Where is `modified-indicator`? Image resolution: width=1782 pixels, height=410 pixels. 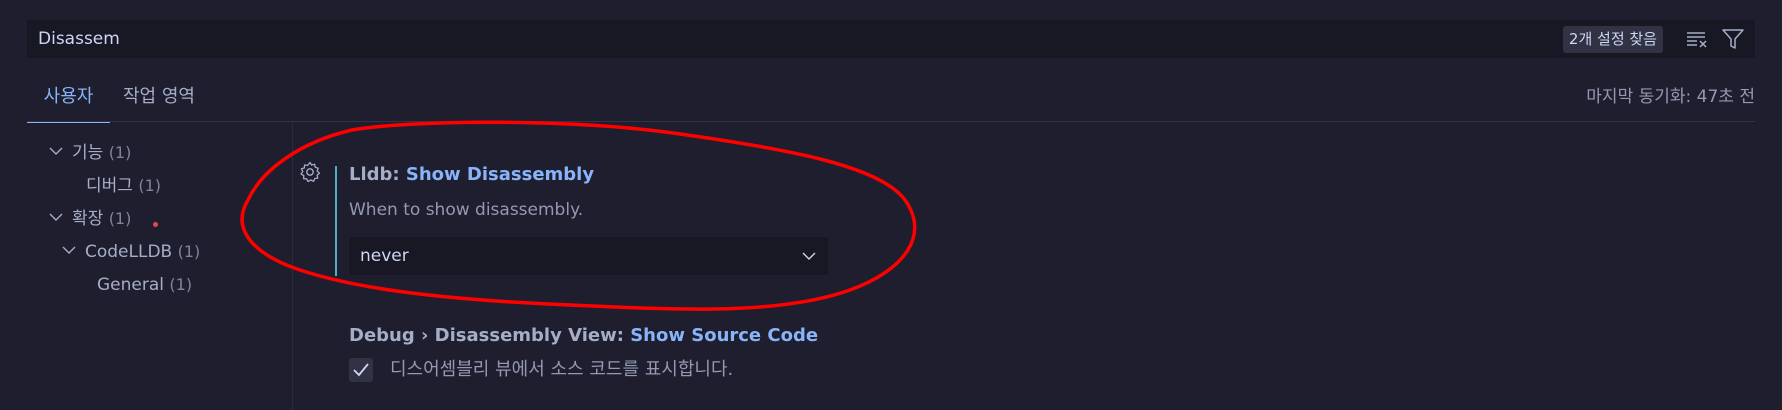 modified-indicator is located at coordinates (155, 224).